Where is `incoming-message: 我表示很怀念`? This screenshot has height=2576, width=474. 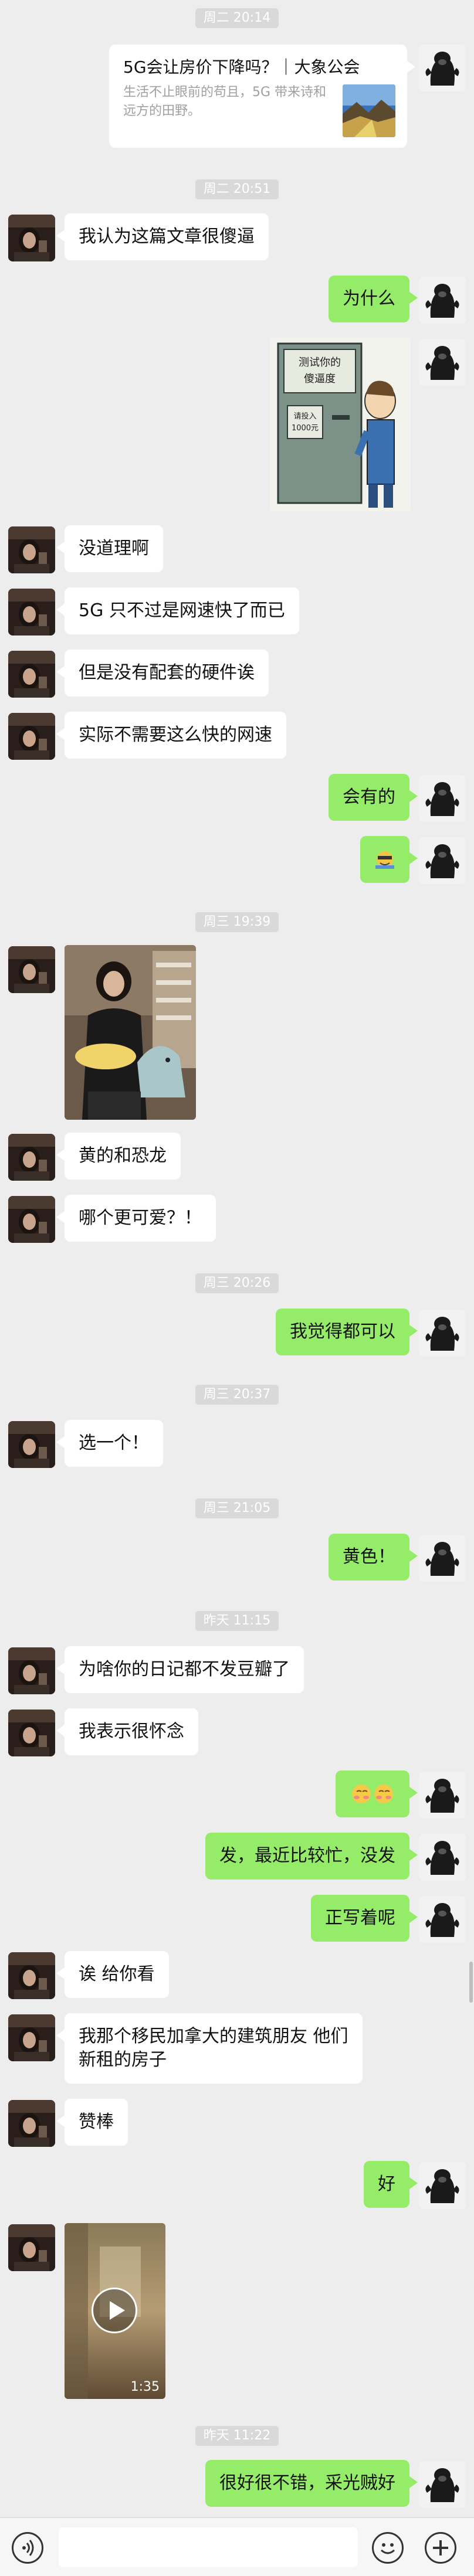 incoming-message: 我表示很怀念 is located at coordinates (127, 1732).